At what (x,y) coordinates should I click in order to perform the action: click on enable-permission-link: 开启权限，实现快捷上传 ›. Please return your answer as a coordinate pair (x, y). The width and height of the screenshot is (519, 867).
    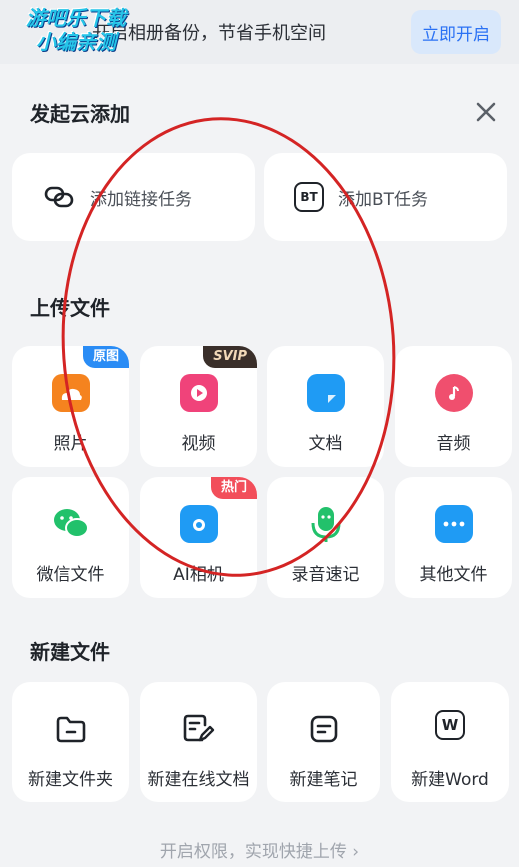
    Looking at the image, I should click on (259, 849).